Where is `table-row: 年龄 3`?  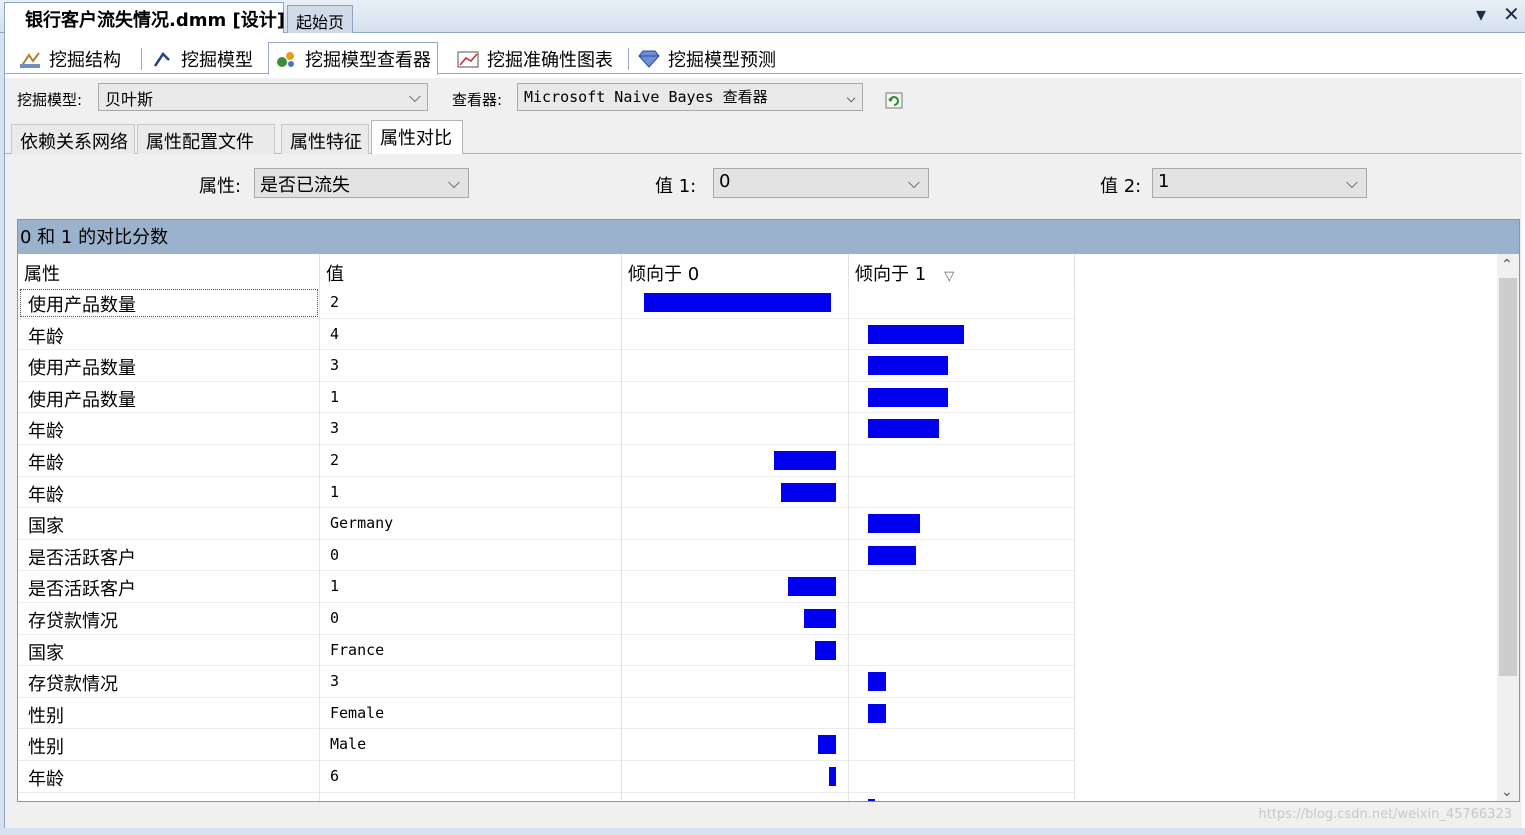
table-row: 年龄 3 is located at coordinates (546, 429).